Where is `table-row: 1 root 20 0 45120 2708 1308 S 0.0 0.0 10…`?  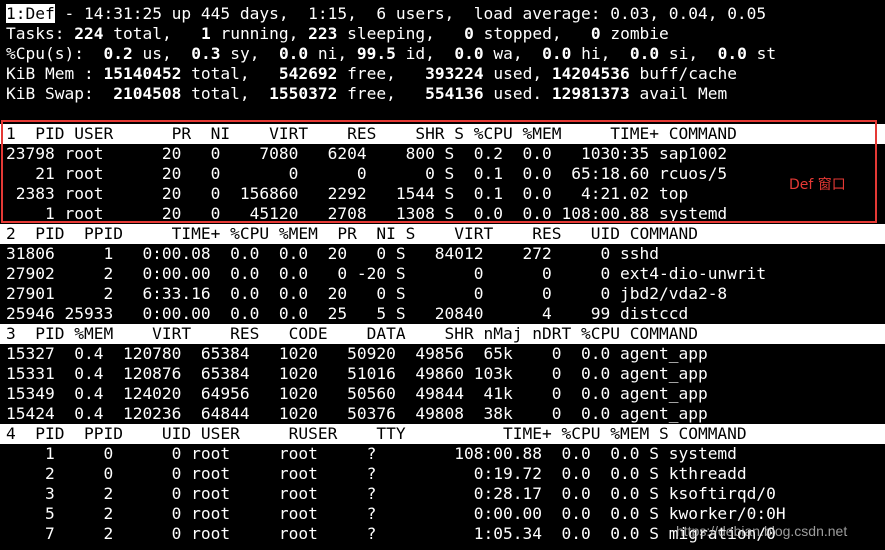 table-row: 1 root 20 0 45120 2708 1308 S 0.0 0.0 10… is located at coordinates (367, 213).